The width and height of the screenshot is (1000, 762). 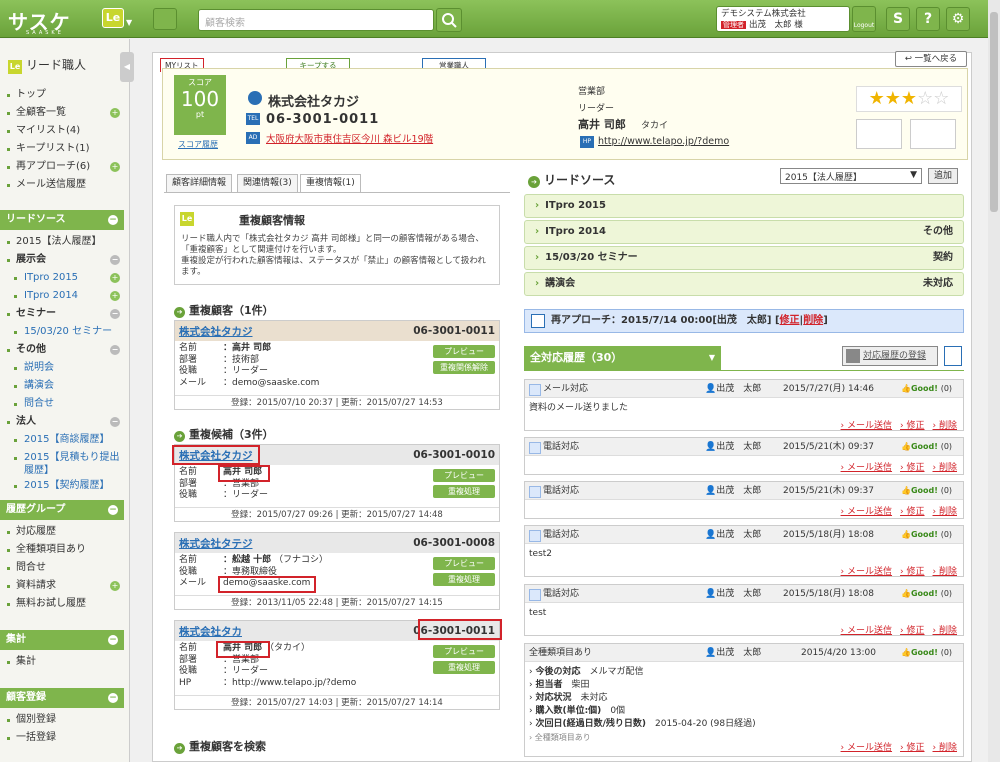 I want to click on scrollbar-thumb, so click(x=994, y=112).